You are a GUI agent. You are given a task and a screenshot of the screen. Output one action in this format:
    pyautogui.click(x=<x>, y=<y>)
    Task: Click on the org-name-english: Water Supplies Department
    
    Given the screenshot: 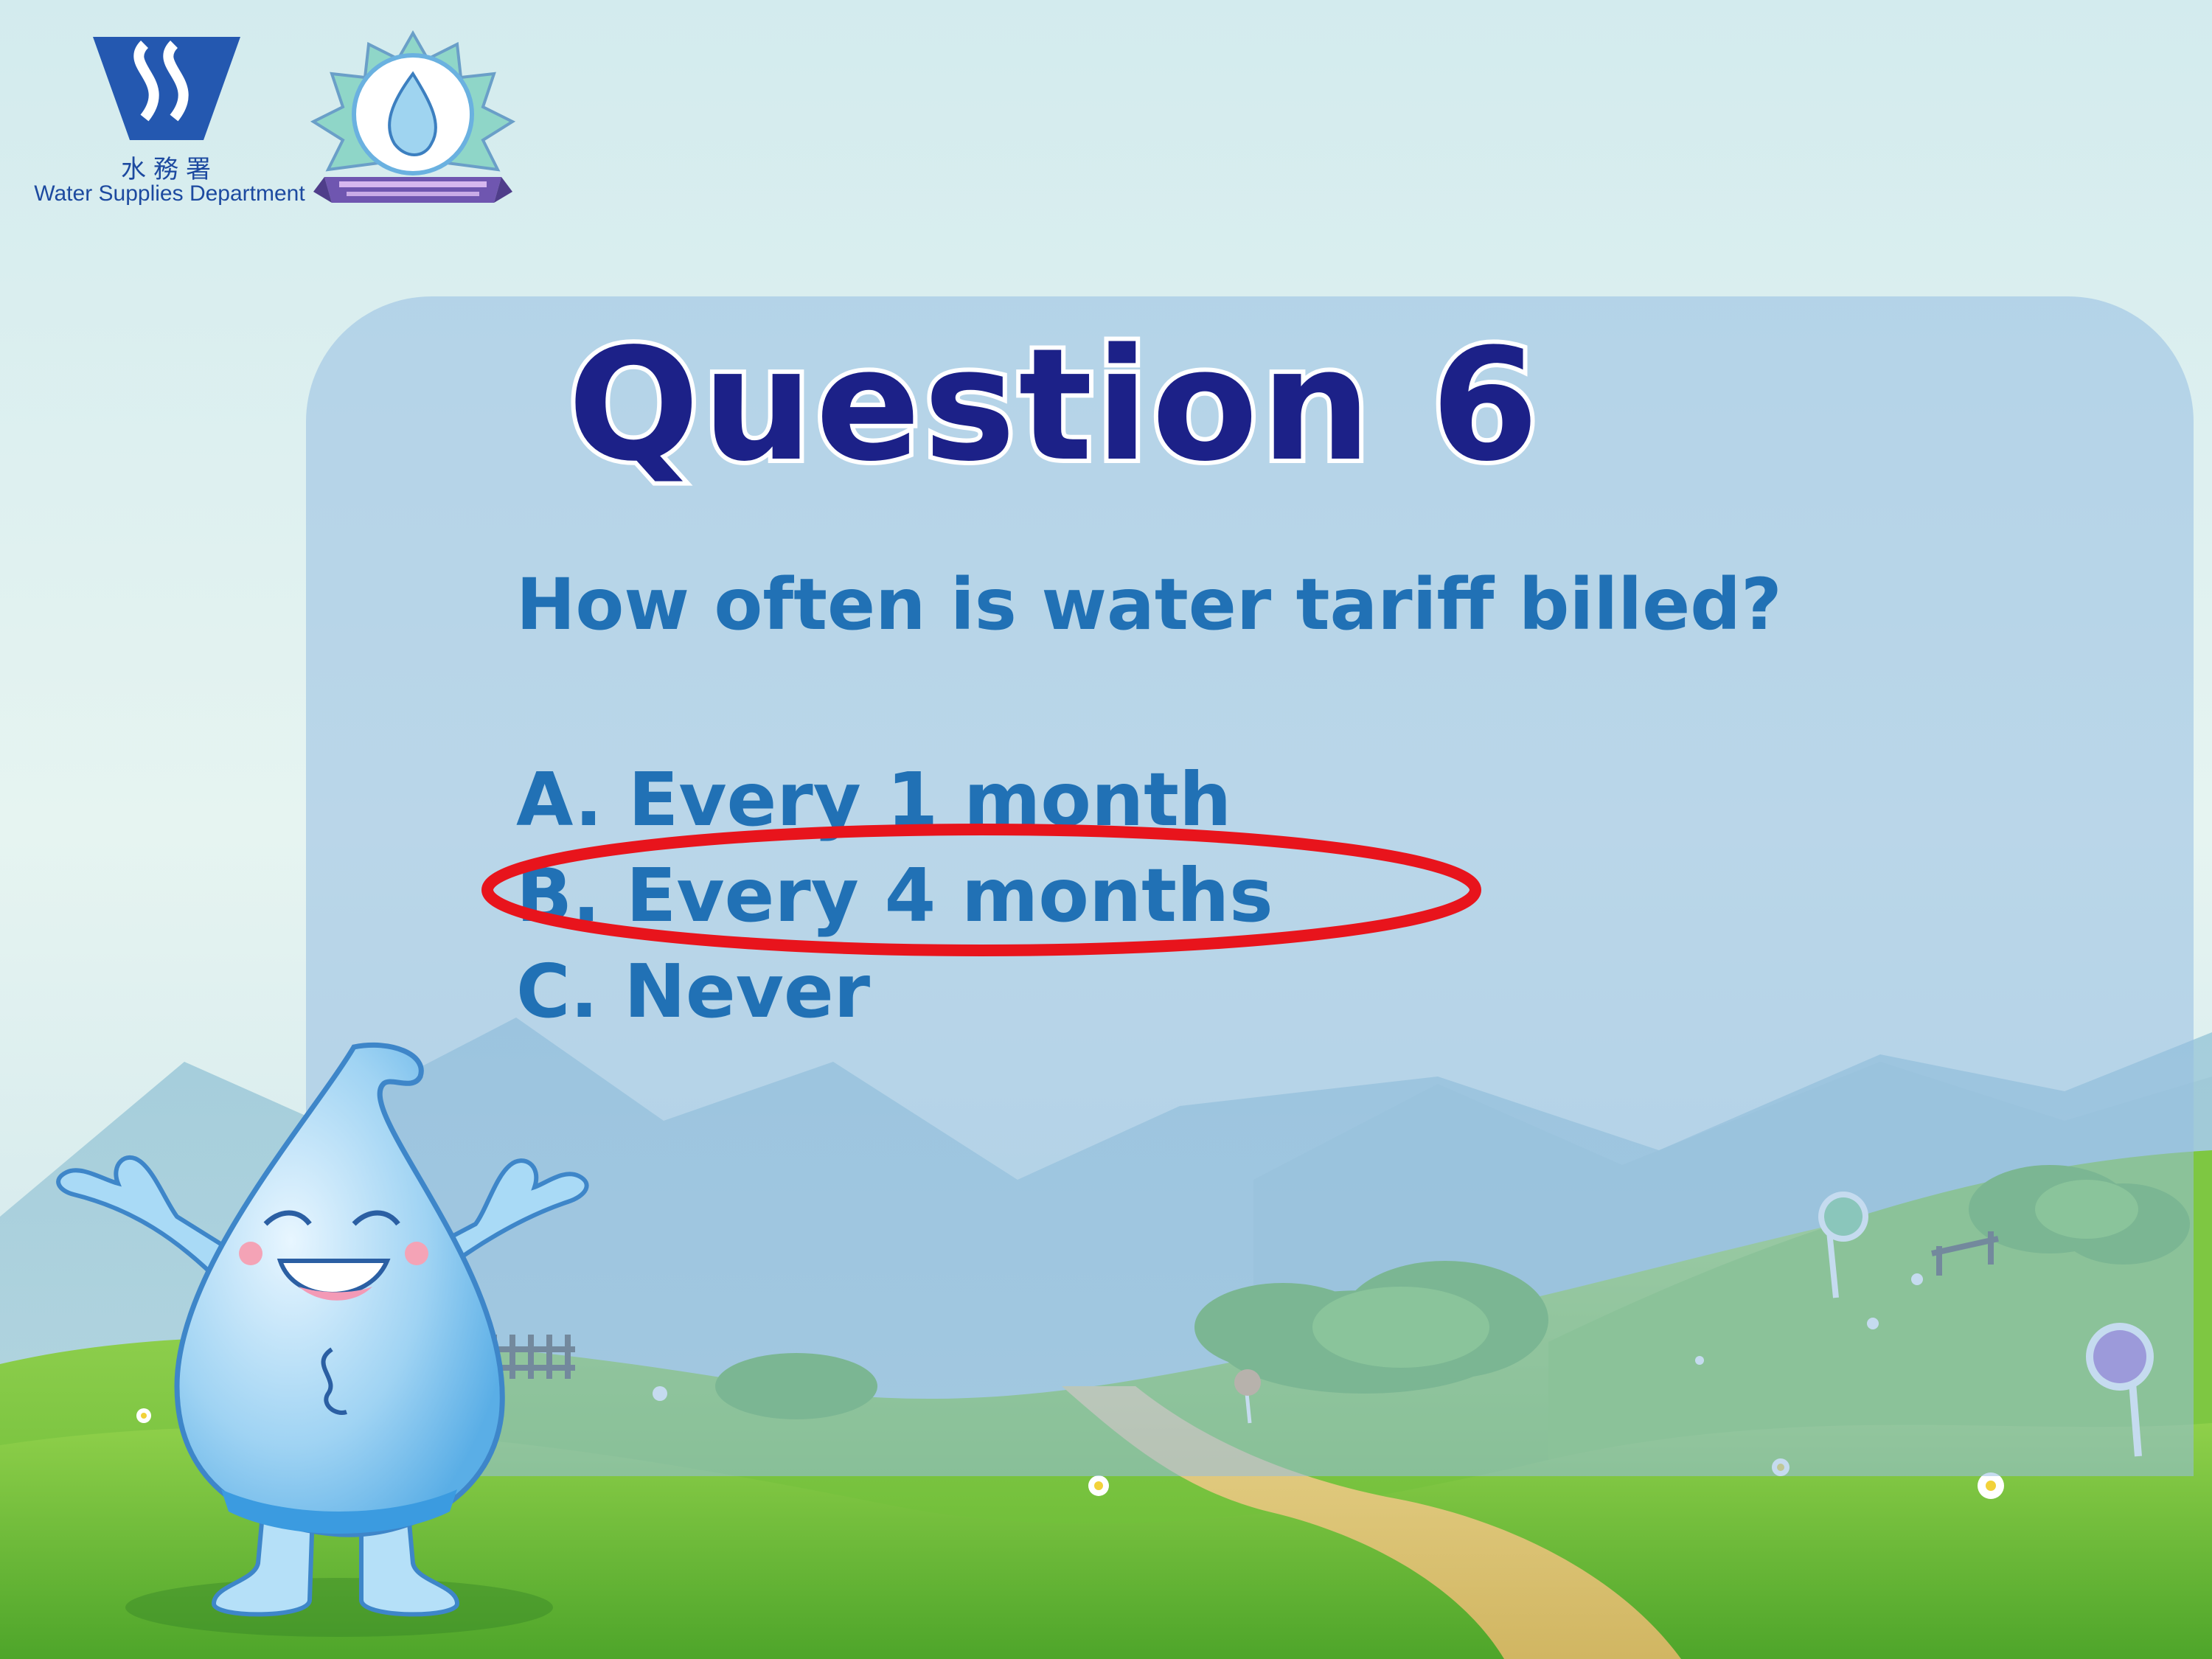 What is the action you would take?
    pyautogui.click(x=169, y=193)
    